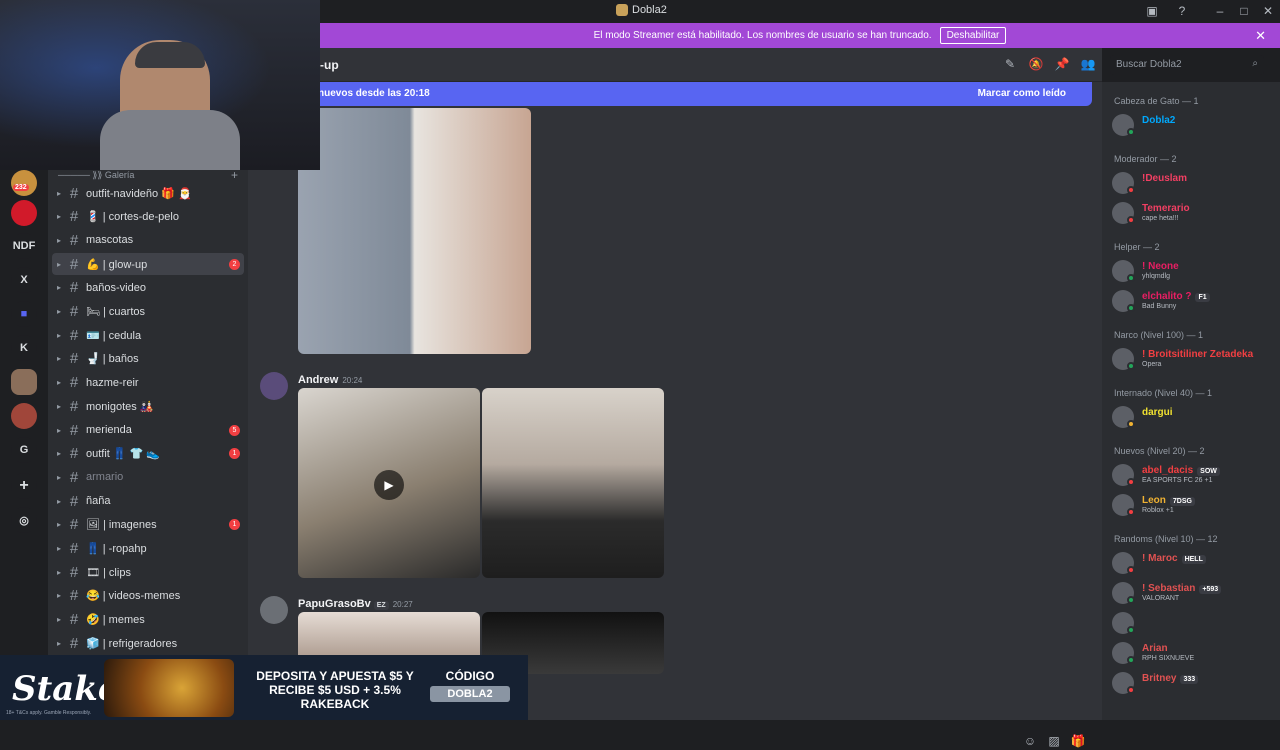 This screenshot has height=750, width=1280. I want to click on disable-streamer-button: Deshabilitar, so click(973, 35).